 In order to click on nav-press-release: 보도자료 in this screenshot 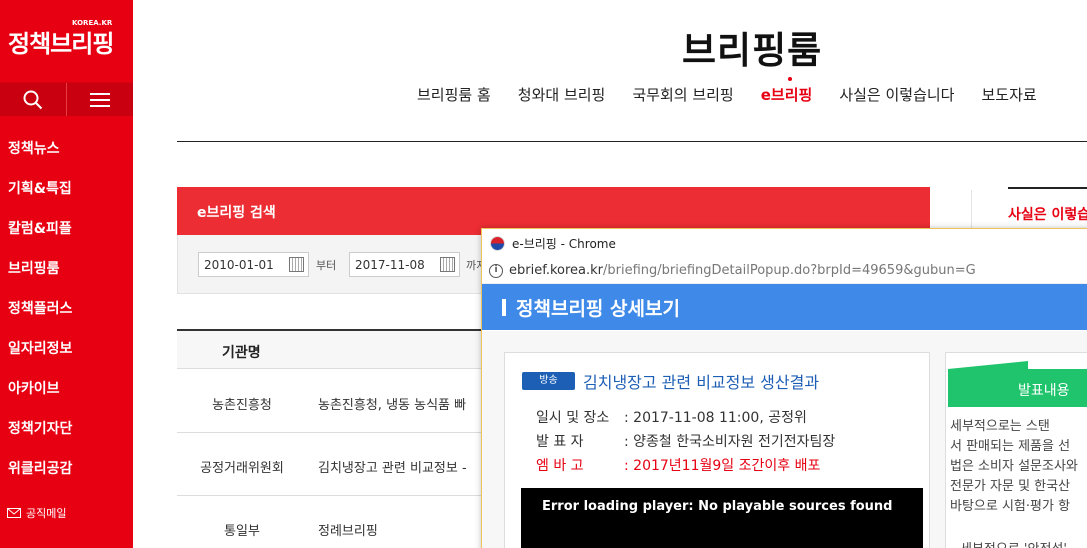, I will do `click(1008, 94)`.